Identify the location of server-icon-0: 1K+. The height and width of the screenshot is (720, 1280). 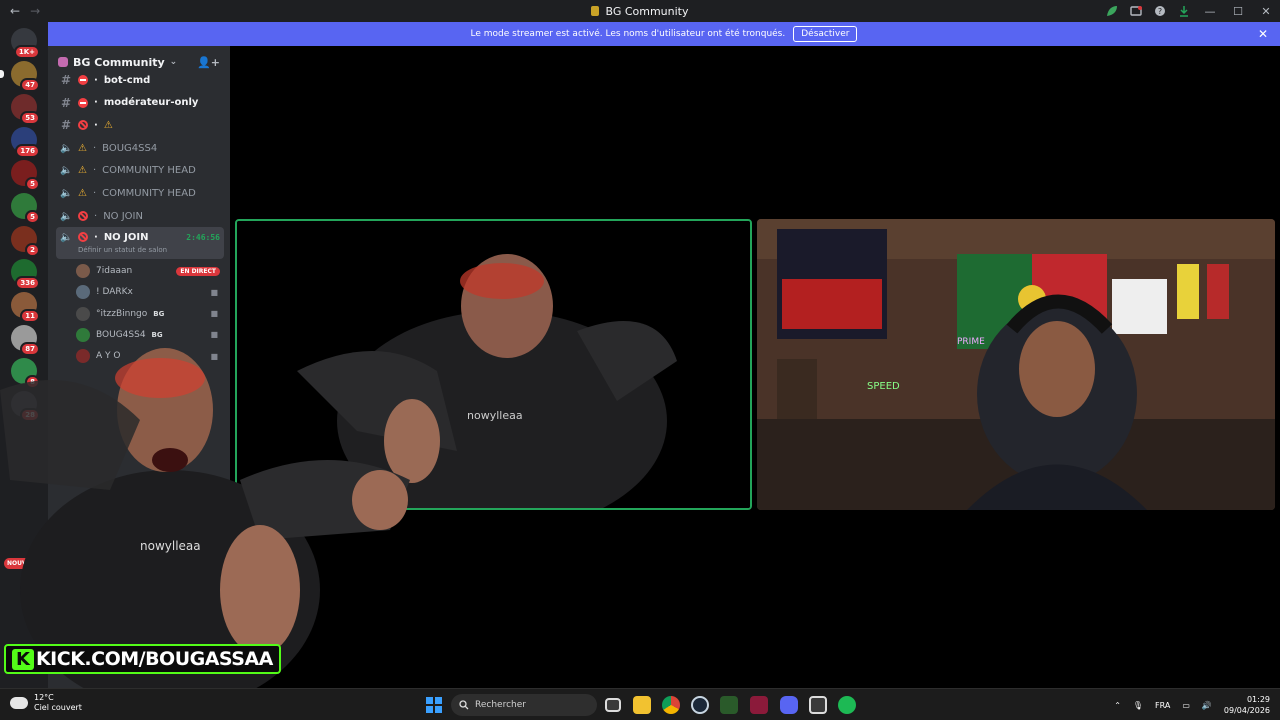
(25, 43).